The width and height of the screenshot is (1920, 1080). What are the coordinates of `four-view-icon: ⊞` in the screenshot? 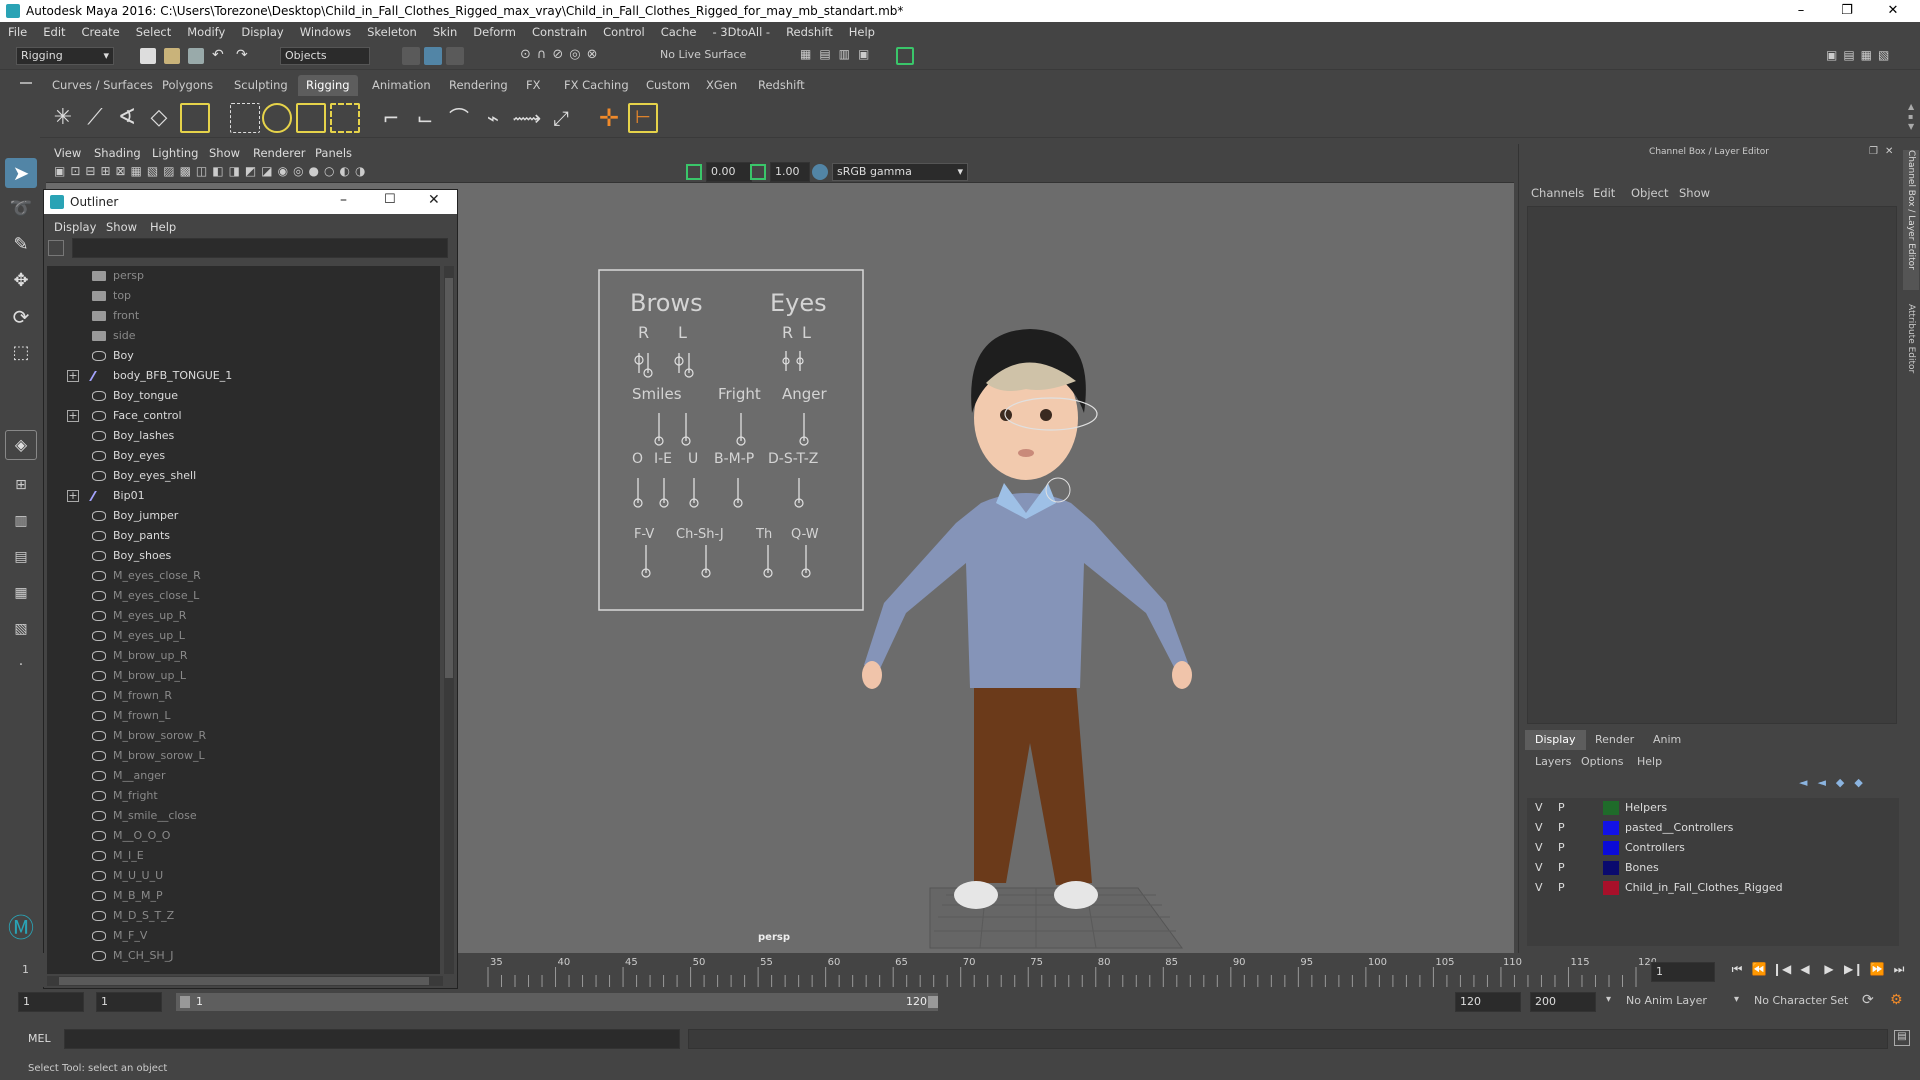 It's located at (21, 485).